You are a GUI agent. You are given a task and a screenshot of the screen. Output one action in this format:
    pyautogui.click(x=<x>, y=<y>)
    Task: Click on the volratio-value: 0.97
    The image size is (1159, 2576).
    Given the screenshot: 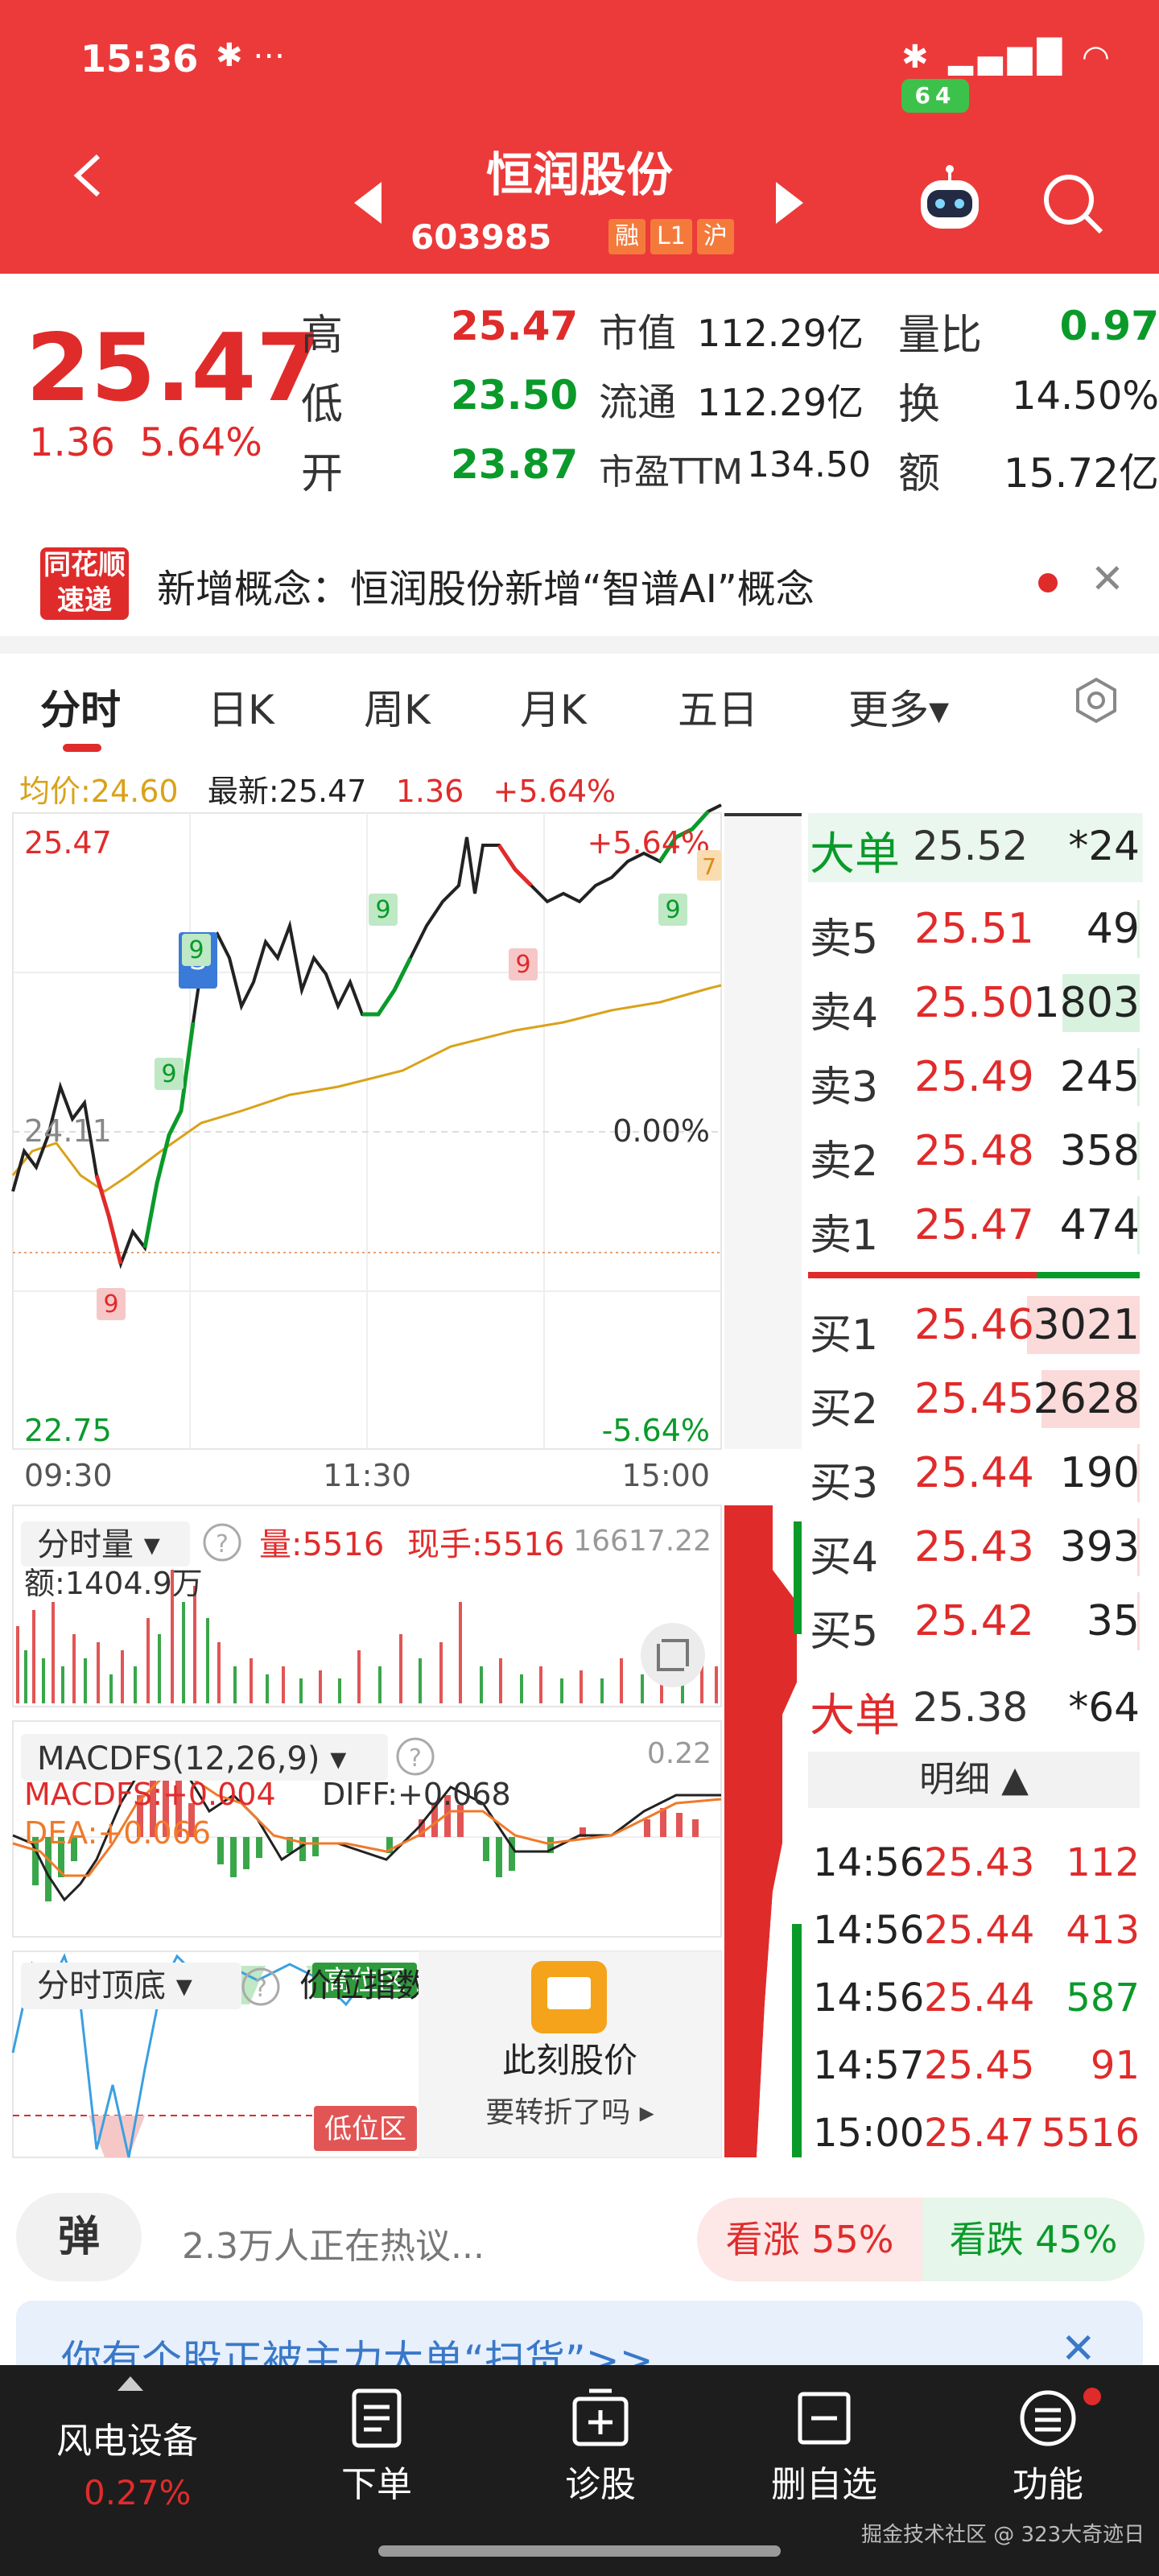 What is the action you would take?
    pyautogui.click(x=1109, y=326)
    